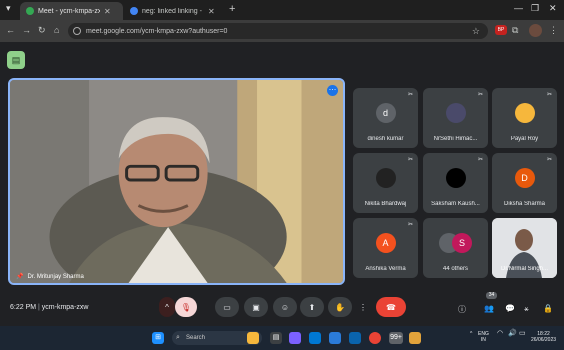 This screenshot has height=350, width=564. Describe the element at coordinates (49, 307) in the screenshot. I see `meeting-info: 6:22 PM | ycm-kmpa-zxw` at that location.